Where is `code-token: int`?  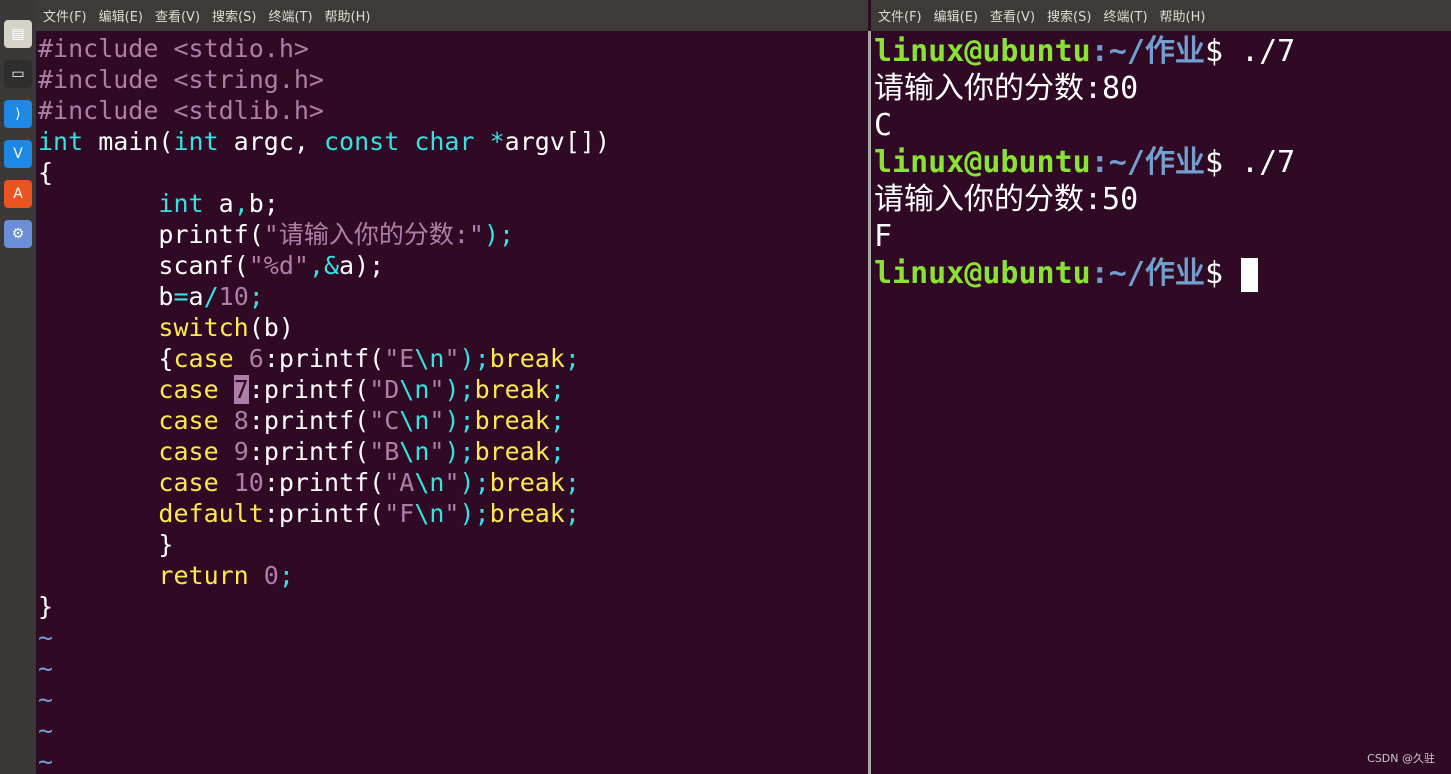
code-token: int is located at coordinates (196, 141).